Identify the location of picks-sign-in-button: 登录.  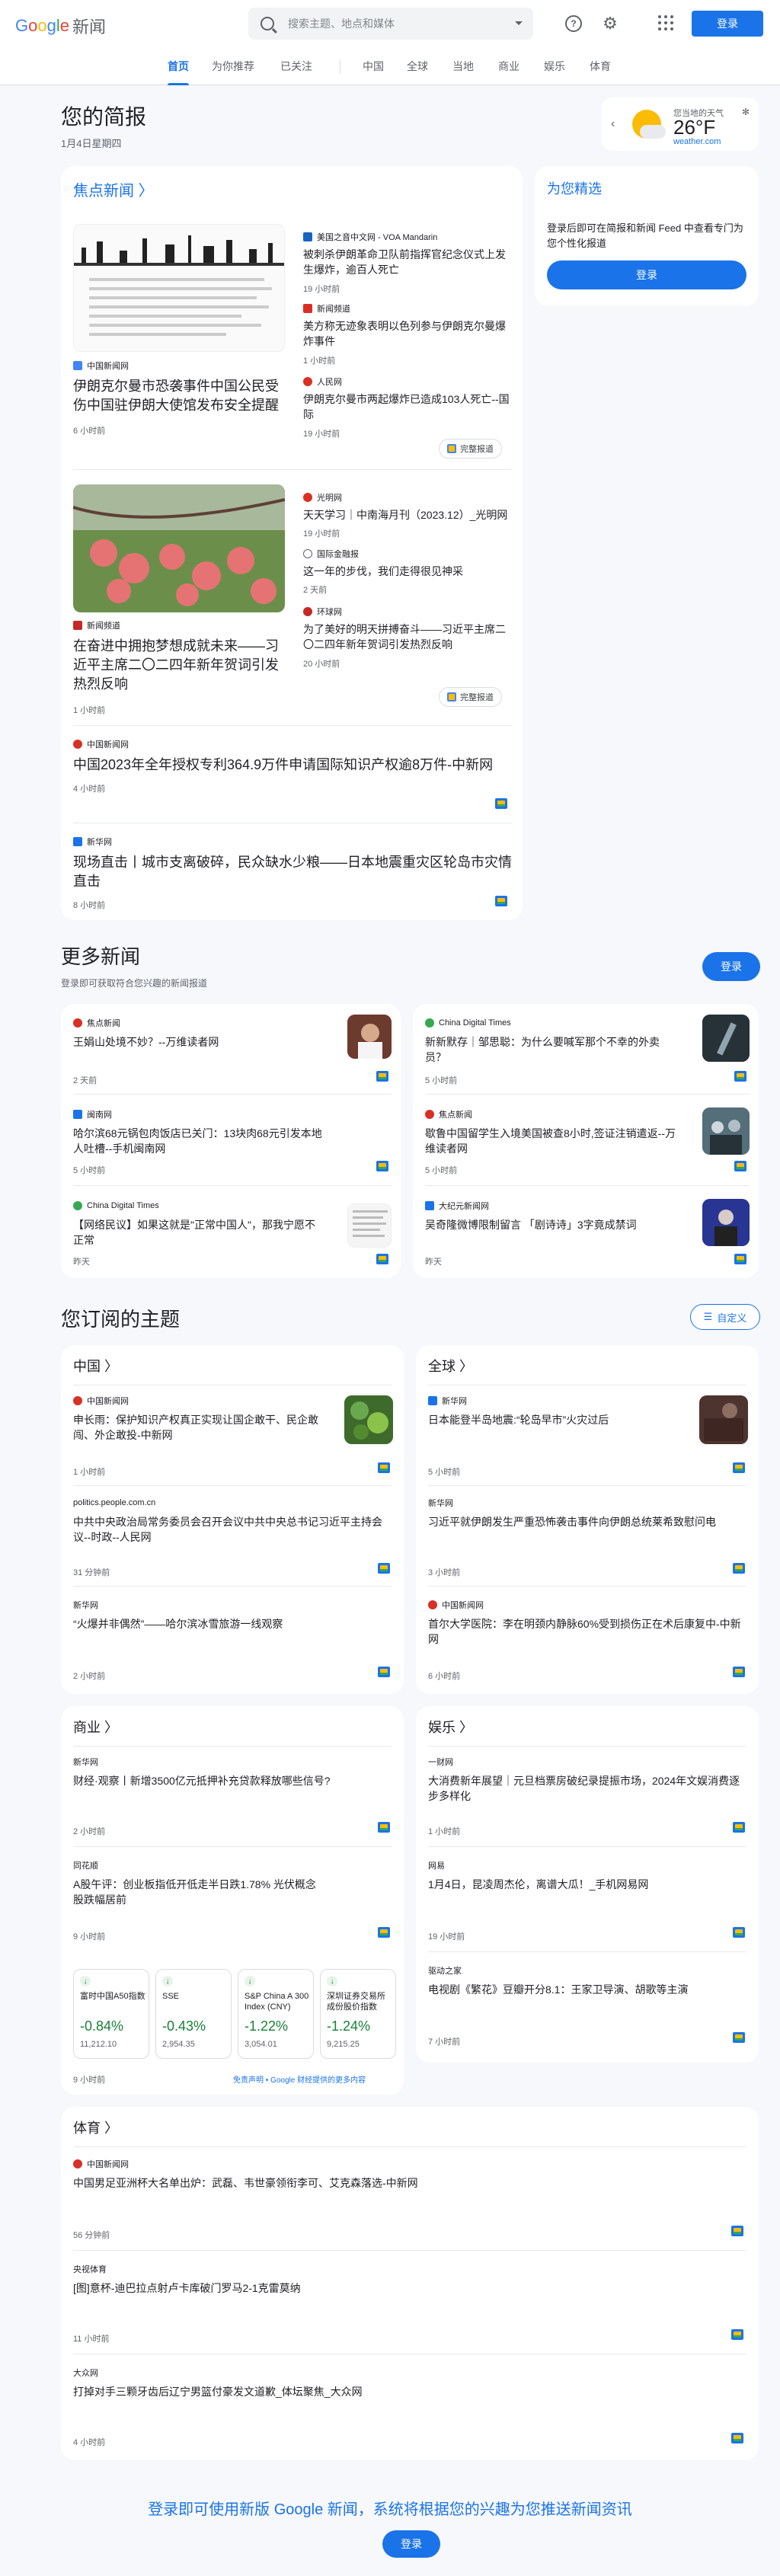
(646, 275).